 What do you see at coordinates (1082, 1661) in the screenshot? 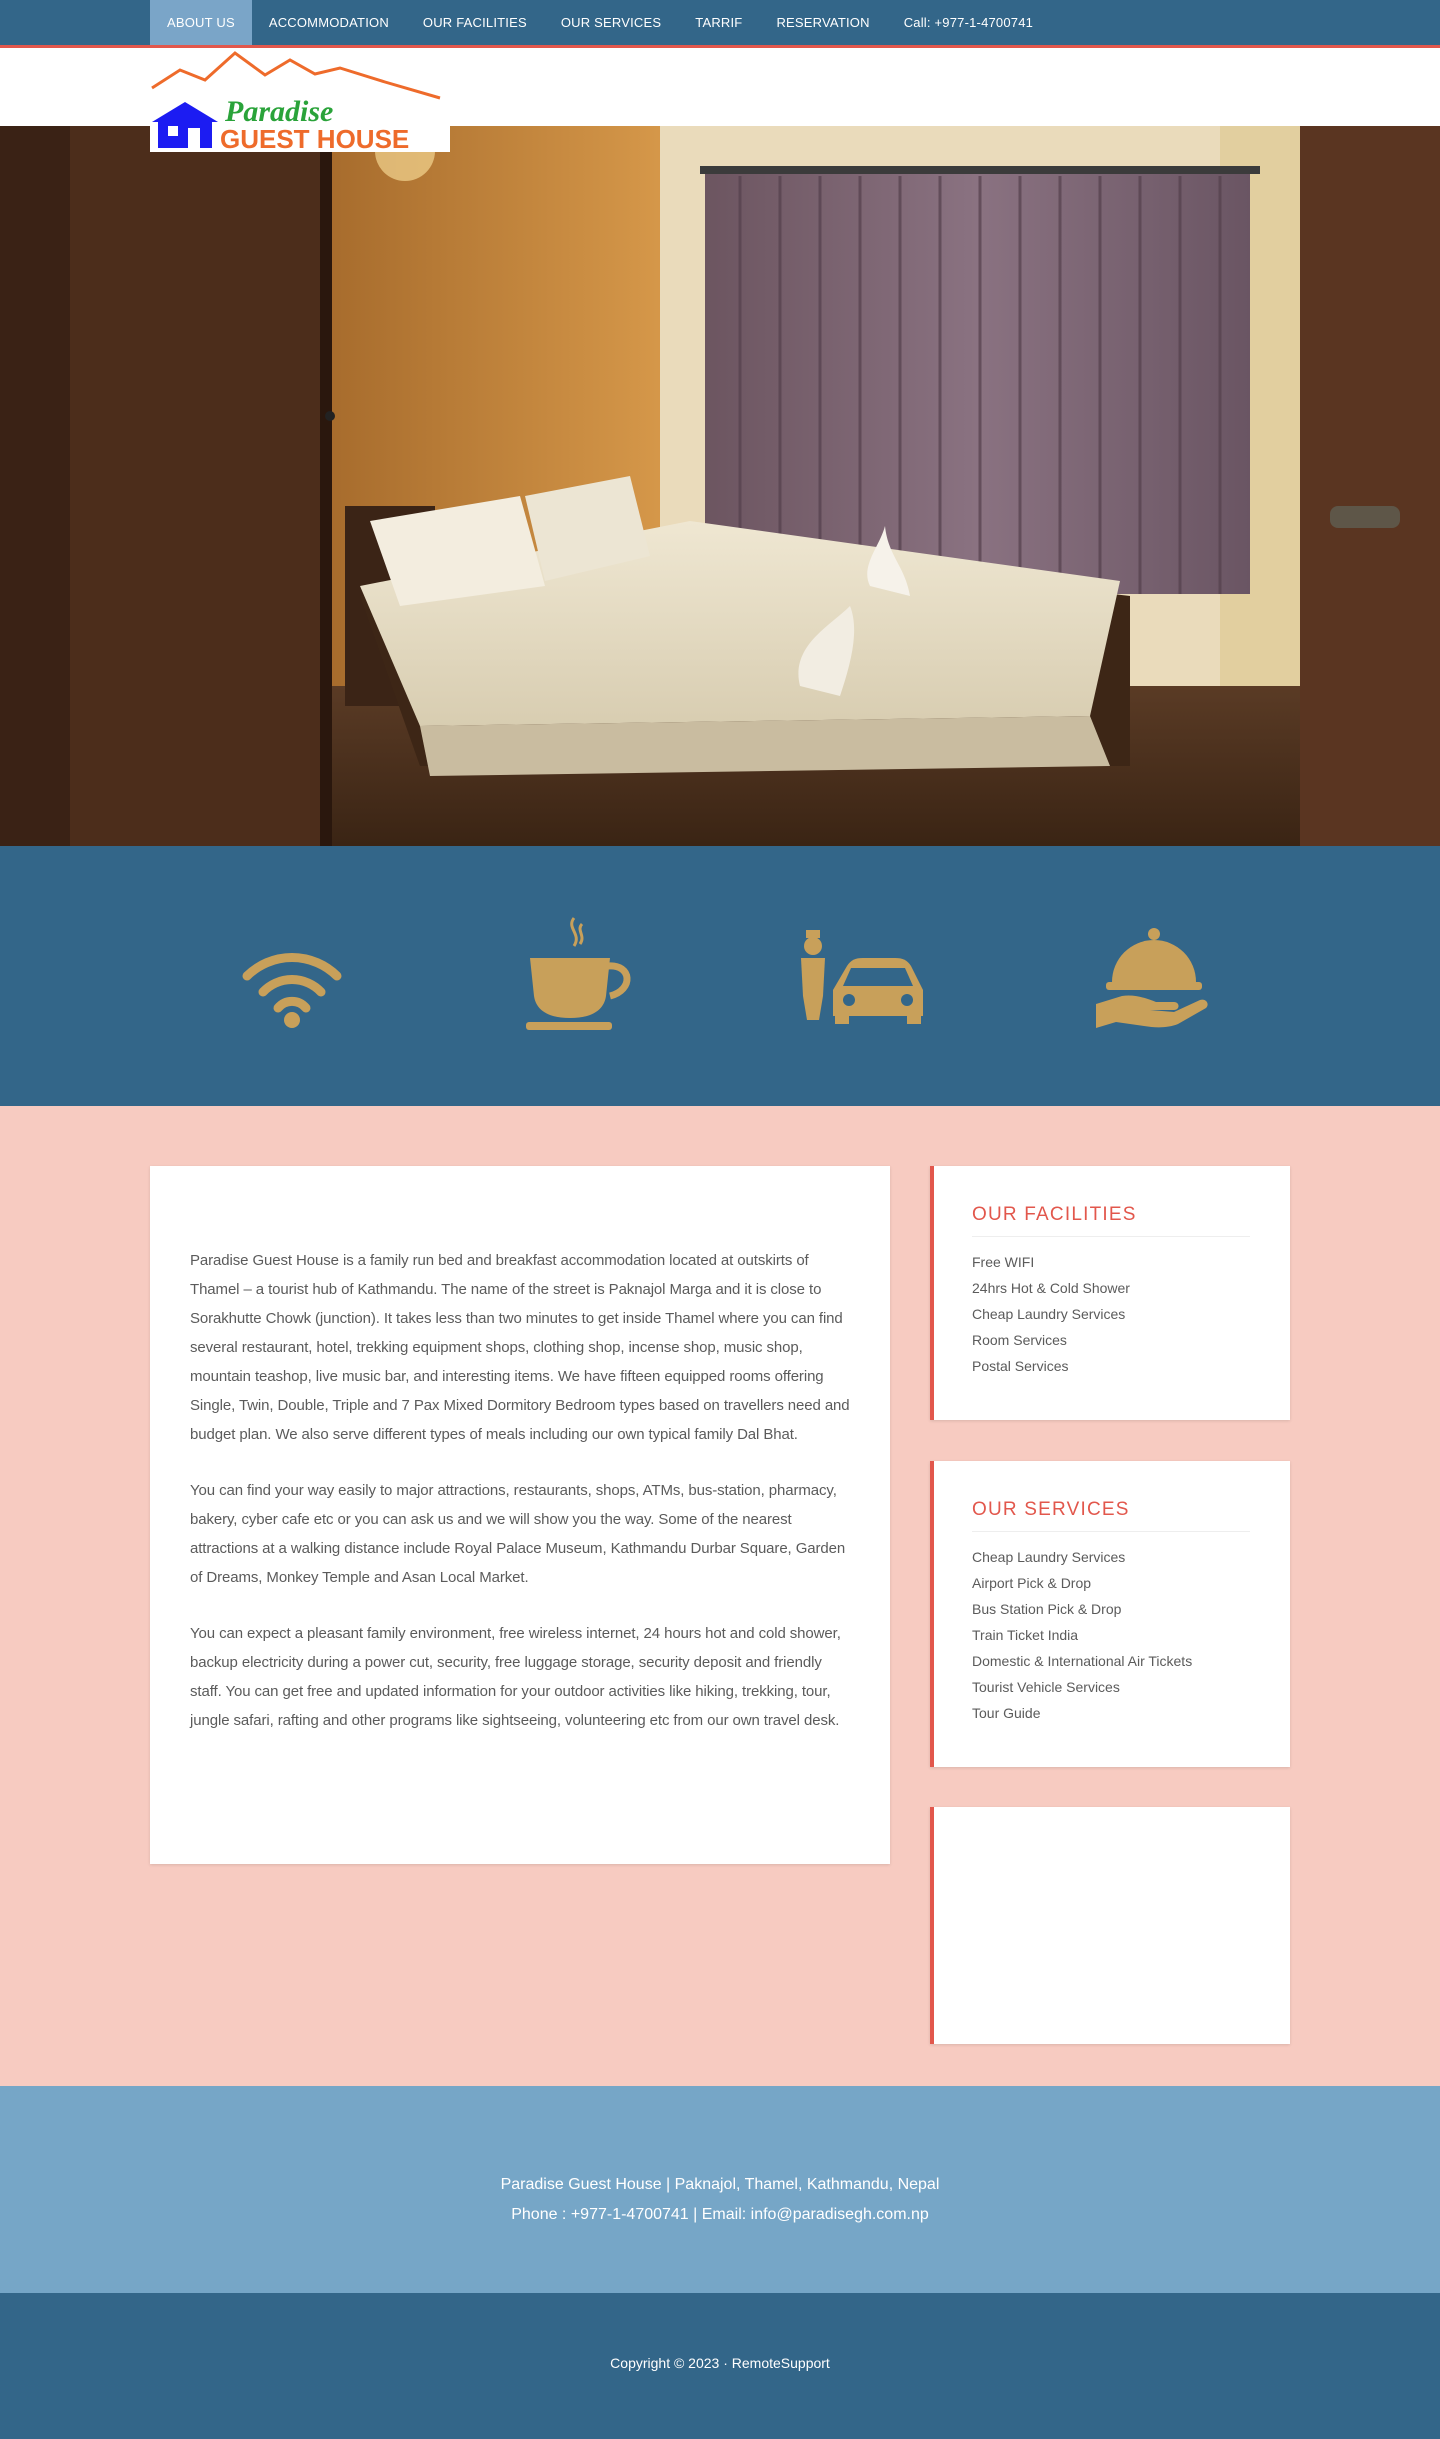
I see `list-item: Domestic & International Air Tickets` at bounding box center [1082, 1661].